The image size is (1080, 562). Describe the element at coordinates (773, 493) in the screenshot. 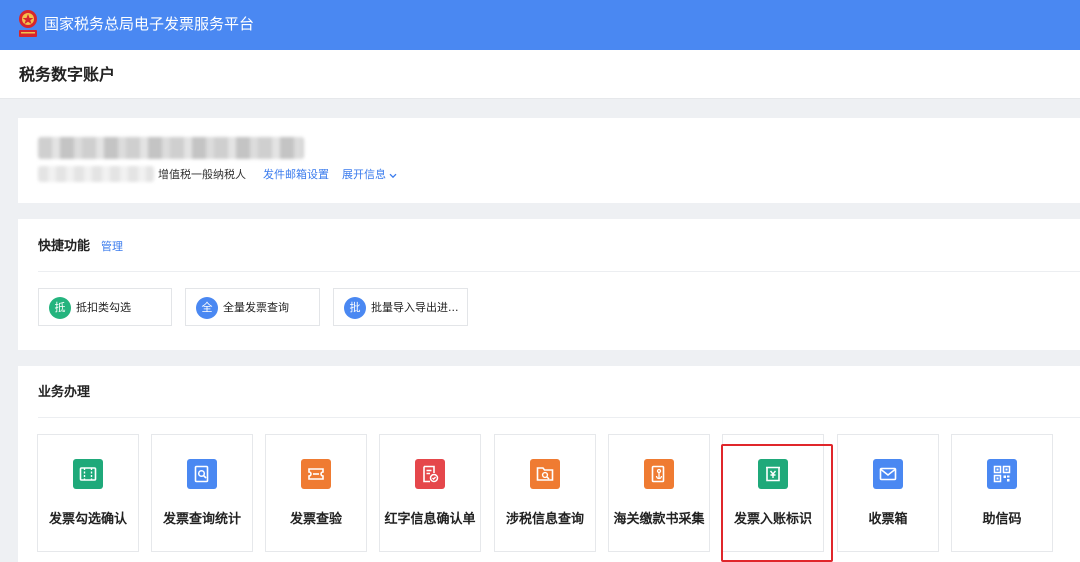

I see `tile-invoice-accounting-mark: 发票入账标识` at that location.